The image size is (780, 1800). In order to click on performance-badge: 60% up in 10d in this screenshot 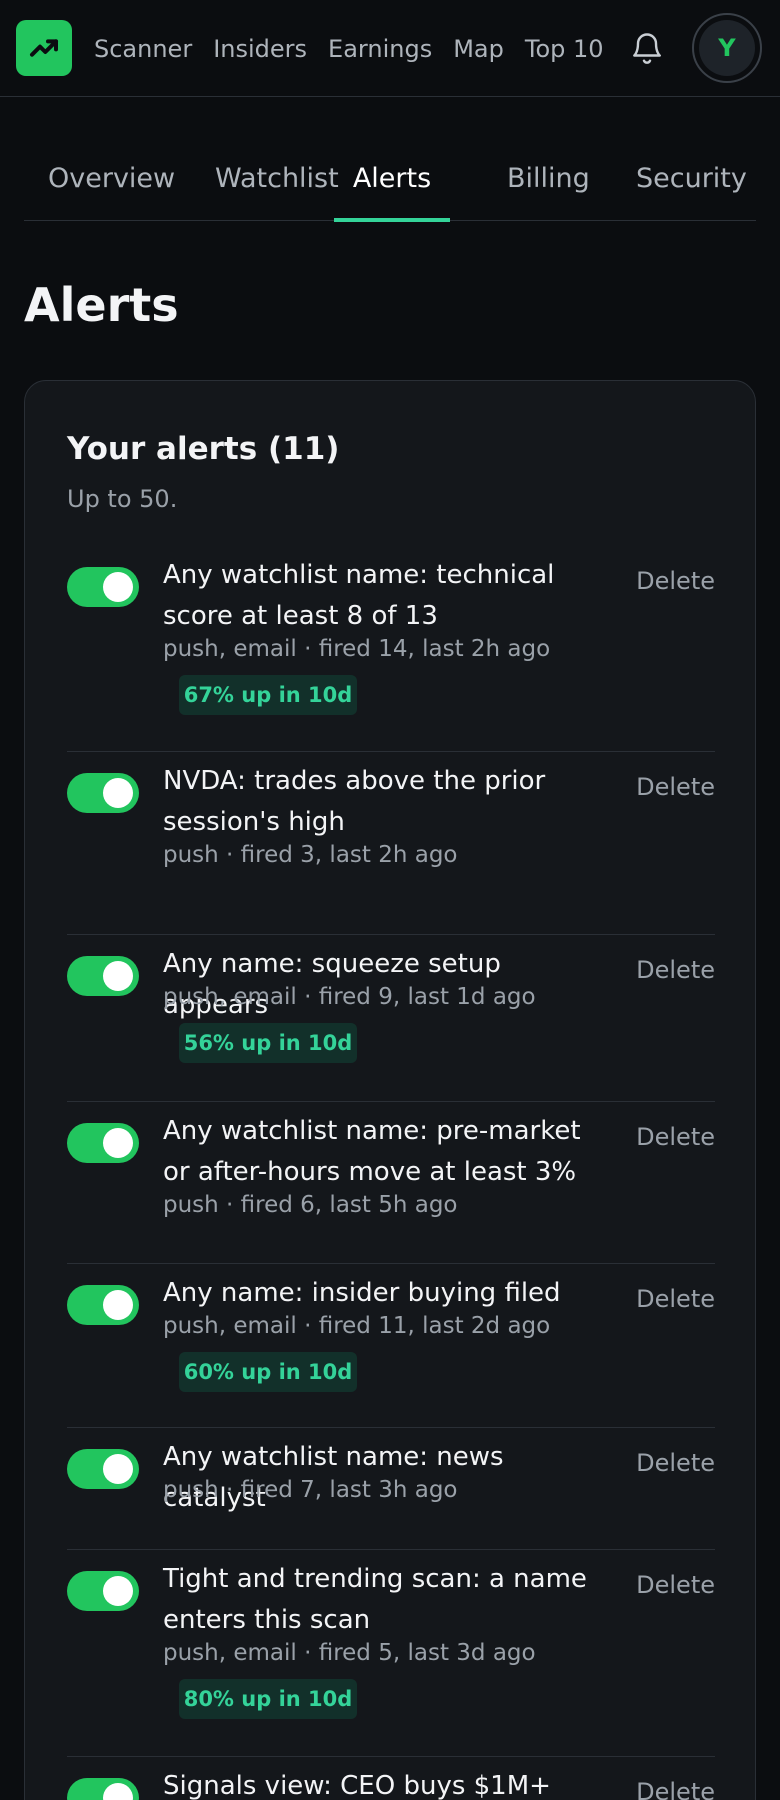, I will do `click(268, 1372)`.